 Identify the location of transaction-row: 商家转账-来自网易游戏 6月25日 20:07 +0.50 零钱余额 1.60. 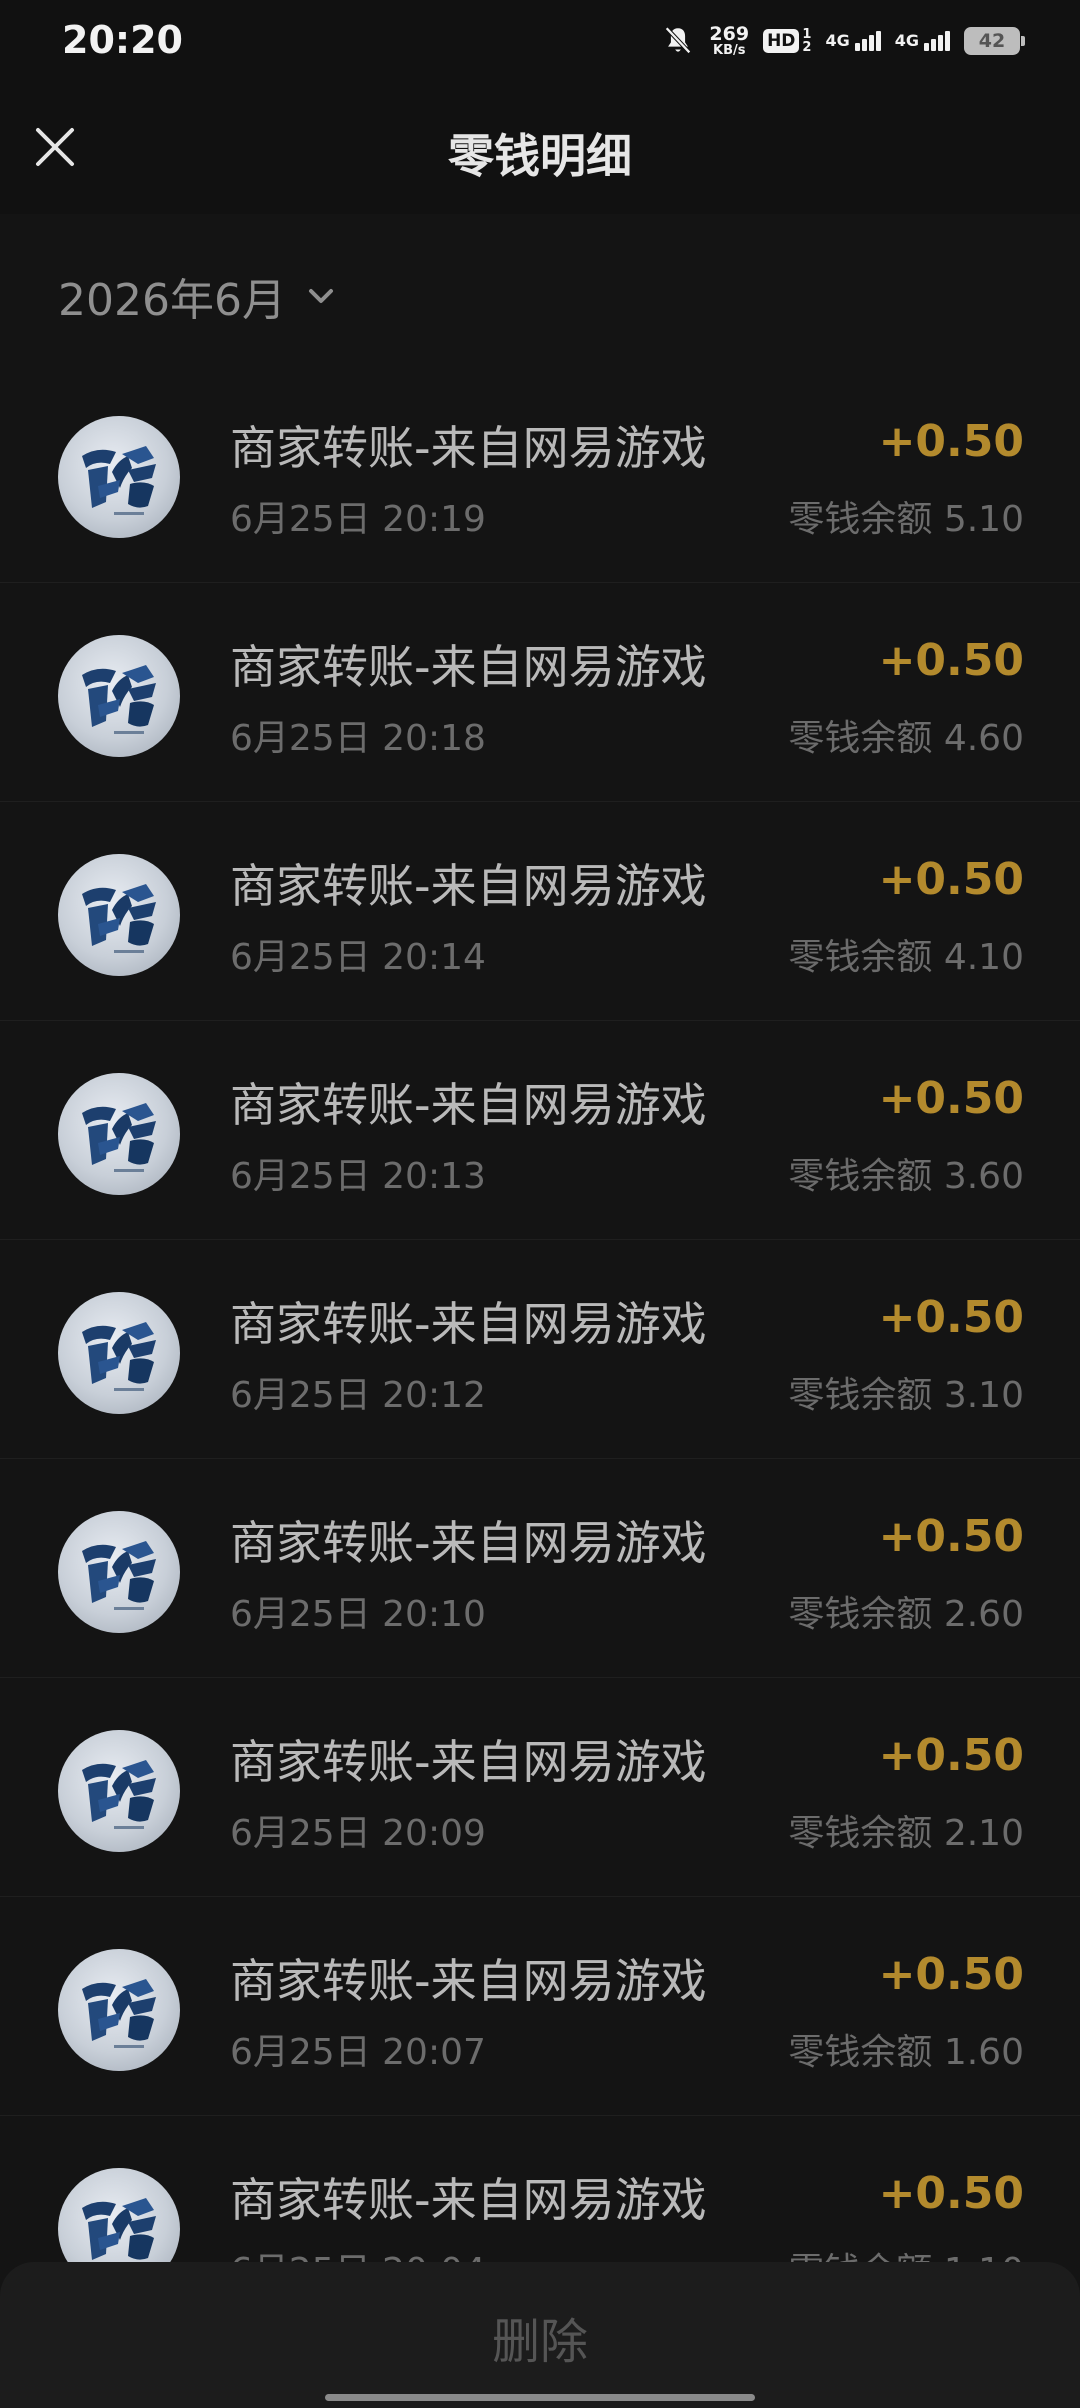
(540, 2006).